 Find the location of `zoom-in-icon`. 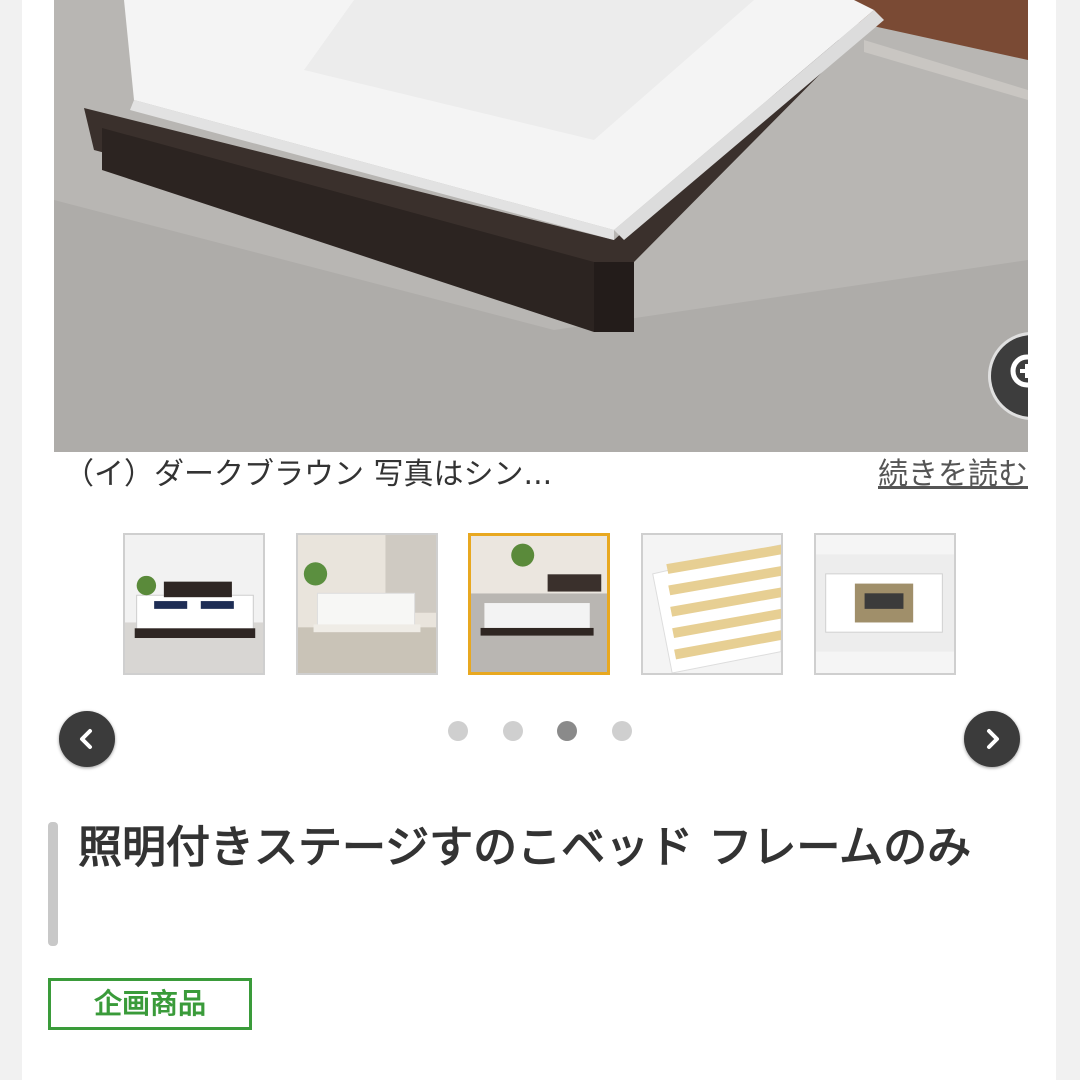

zoom-in-icon is located at coordinates (1019, 371).